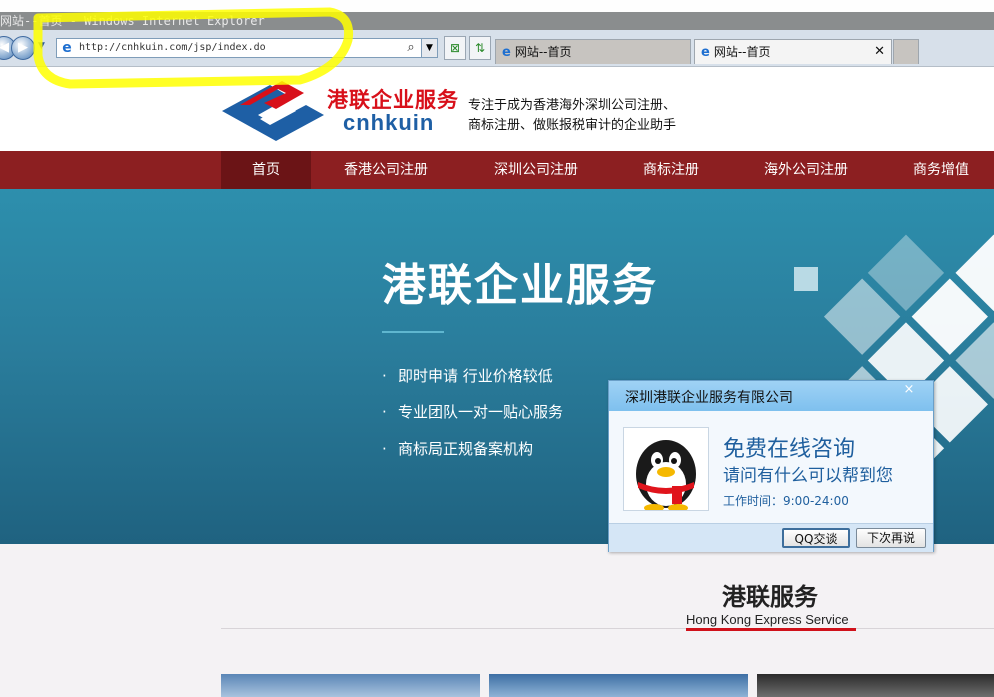  Describe the element at coordinates (572, 116) in the screenshot. I see `site-slogan: 专注于成为香港海外深圳公司注册、 商标注册、做账报税审计的企业助手` at that location.